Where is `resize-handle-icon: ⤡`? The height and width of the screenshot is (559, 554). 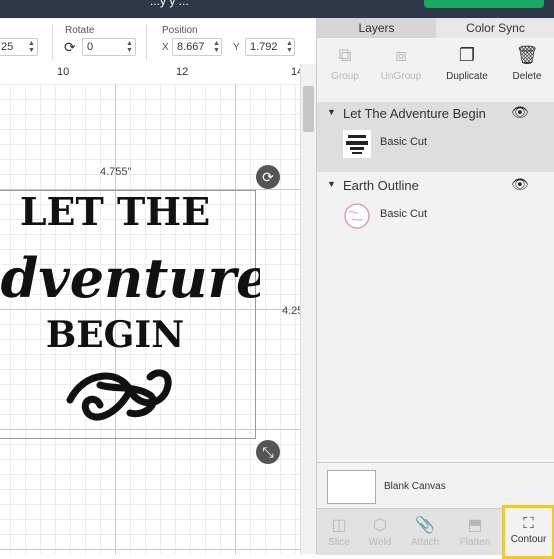
resize-handle-icon: ⤡ is located at coordinates (268, 452).